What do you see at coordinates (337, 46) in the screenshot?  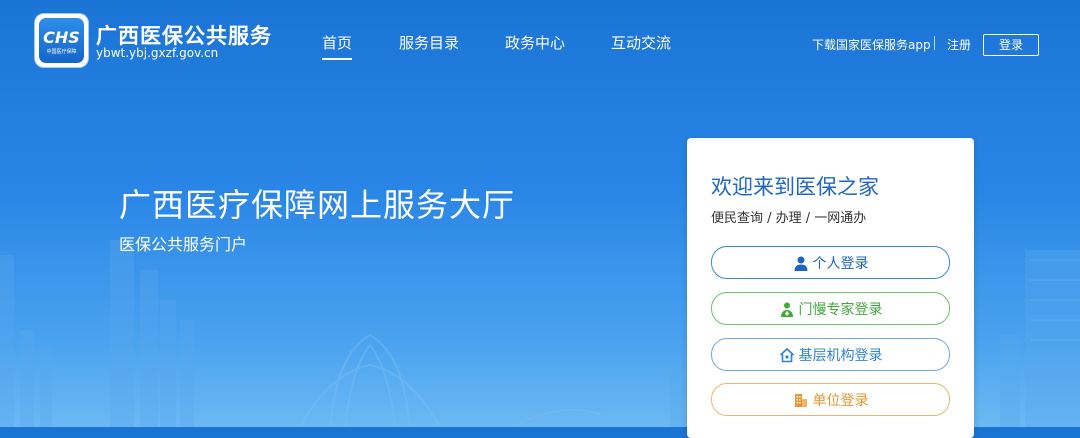 I see `nav-home: 首页` at bounding box center [337, 46].